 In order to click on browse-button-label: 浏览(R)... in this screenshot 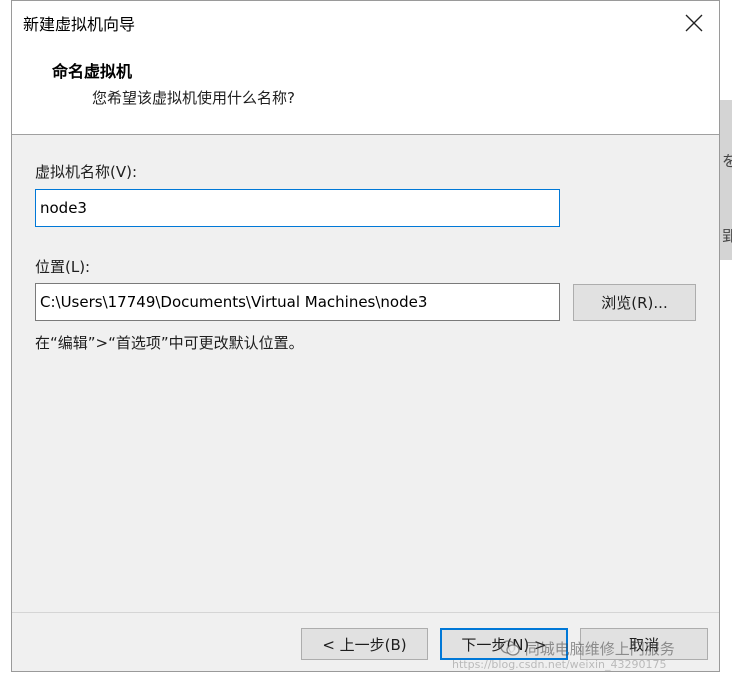, I will do `click(634, 303)`.